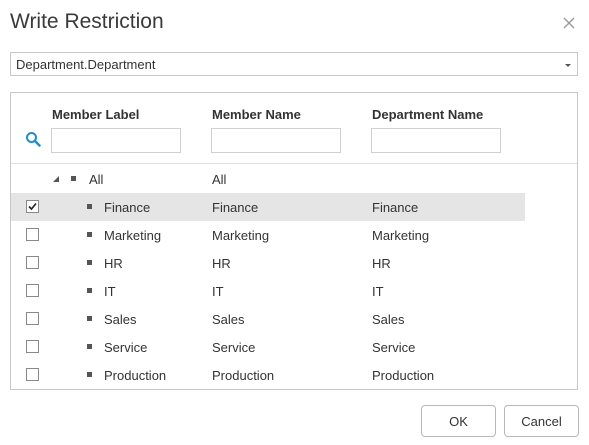  What do you see at coordinates (110, 291) in the screenshot?
I see `member-label-cell: IT` at bounding box center [110, 291].